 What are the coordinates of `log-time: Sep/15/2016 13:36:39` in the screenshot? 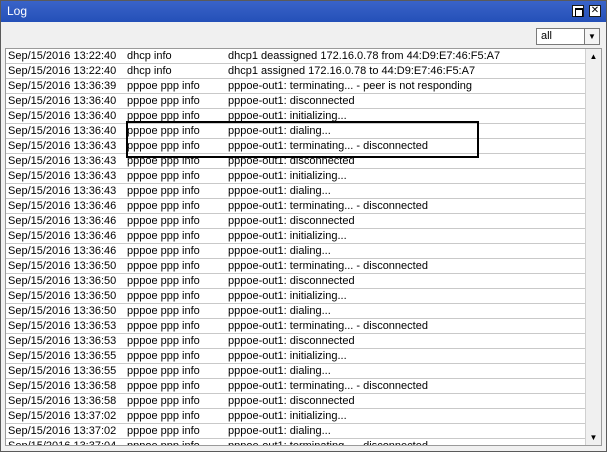 It's located at (62, 86).